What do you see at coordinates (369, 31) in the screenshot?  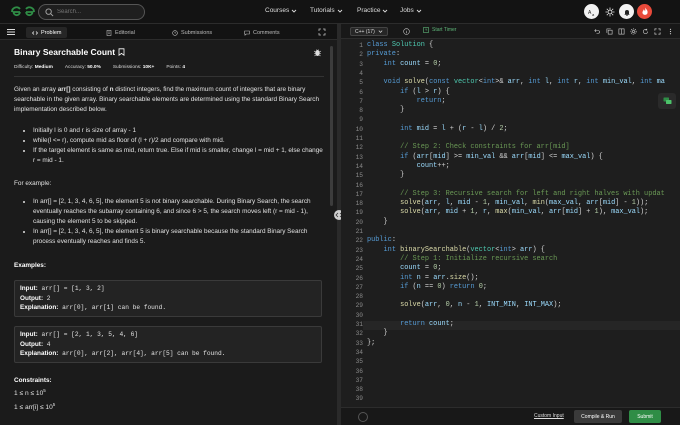 I see `language-select: C++ (17)` at bounding box center [369, 31].